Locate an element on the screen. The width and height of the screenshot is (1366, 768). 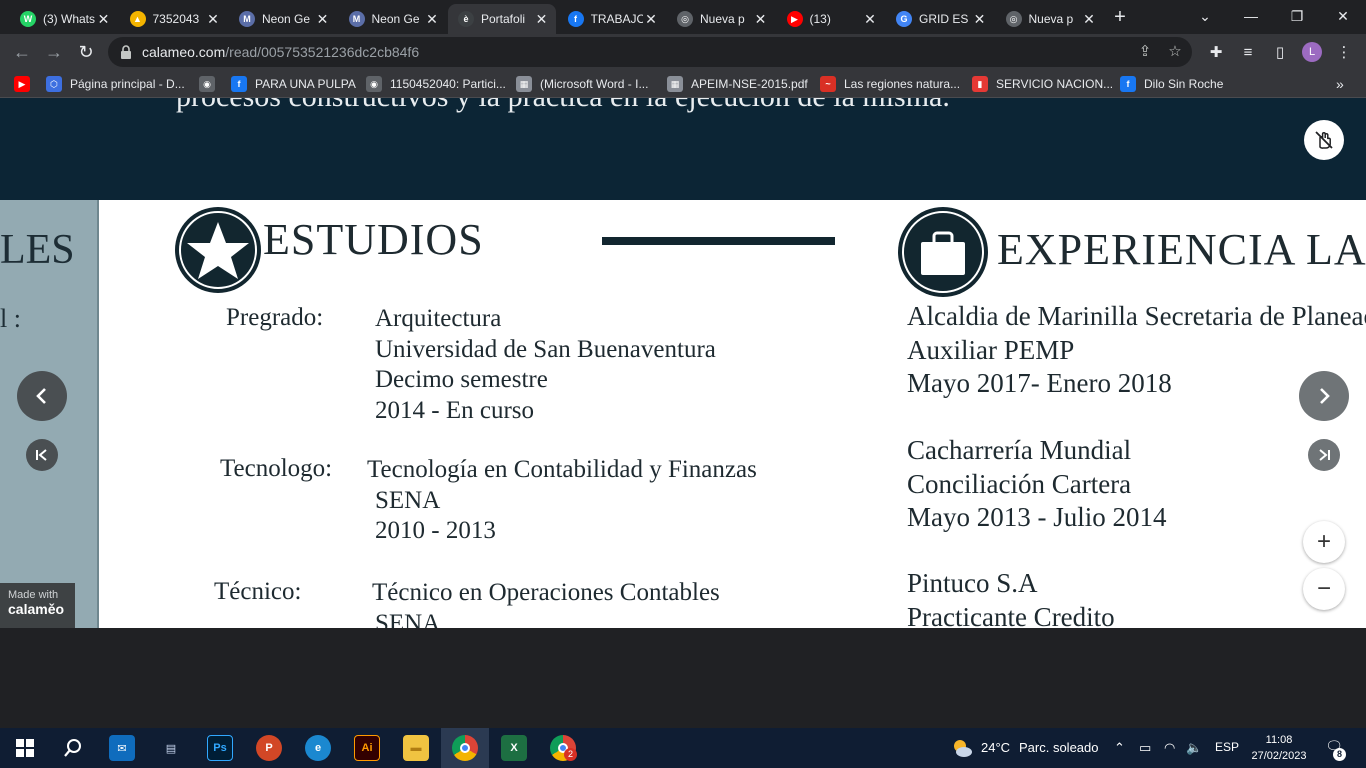
back-icon: ← is located at coordinates (22, 52).